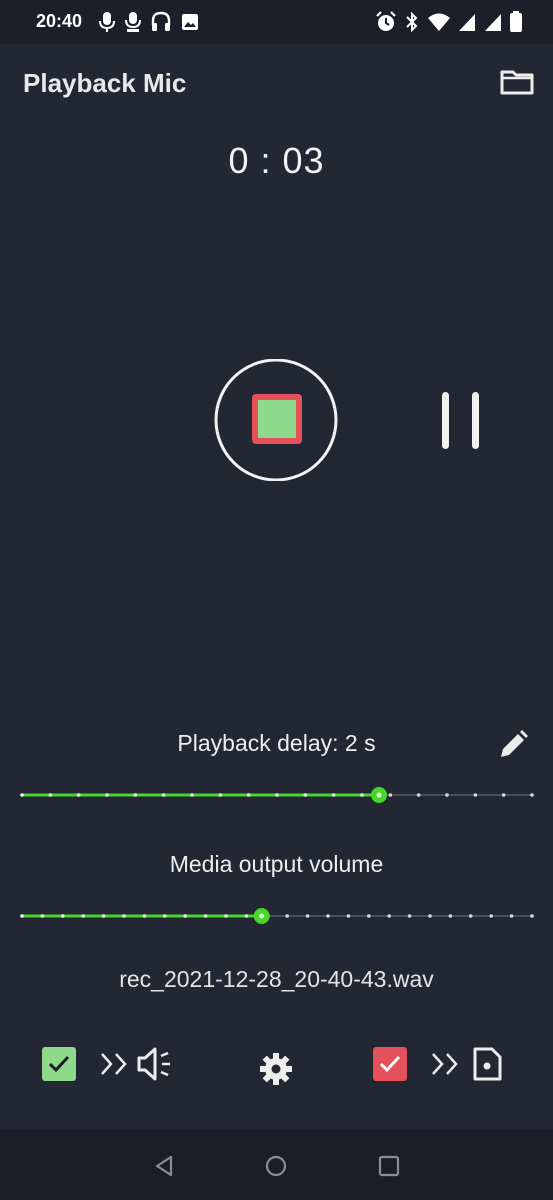  Describe the element at coordinates (276, 864) in the screenshot. I see `media-volume-label: Media output volume` at that location.